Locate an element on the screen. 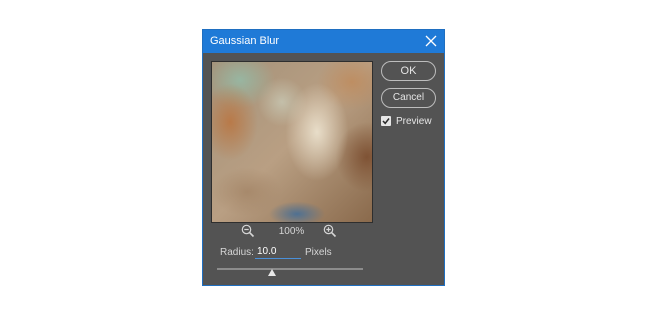 The height and width of the screenshot is (317, 650). zoom-out-icon is located at coordinates (248, 231).